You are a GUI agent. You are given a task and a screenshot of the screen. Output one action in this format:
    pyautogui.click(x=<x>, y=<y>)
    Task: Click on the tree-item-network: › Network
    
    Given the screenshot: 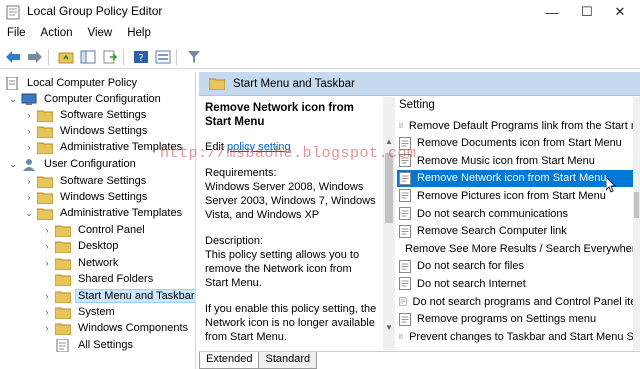 What is the action you would take?
    pyautogui.click(x=81, y=263)
    